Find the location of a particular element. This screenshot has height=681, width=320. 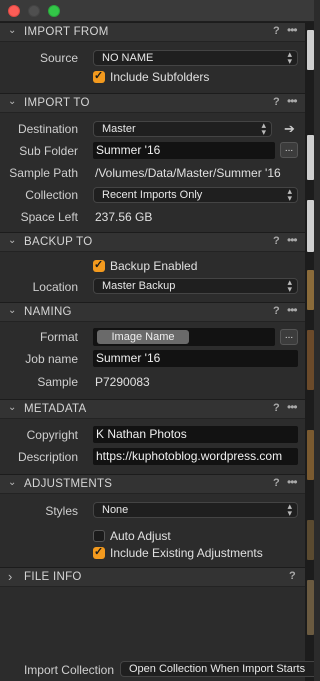

destination-select: Master ▴ ▾ is located at coordinates (182, 129).